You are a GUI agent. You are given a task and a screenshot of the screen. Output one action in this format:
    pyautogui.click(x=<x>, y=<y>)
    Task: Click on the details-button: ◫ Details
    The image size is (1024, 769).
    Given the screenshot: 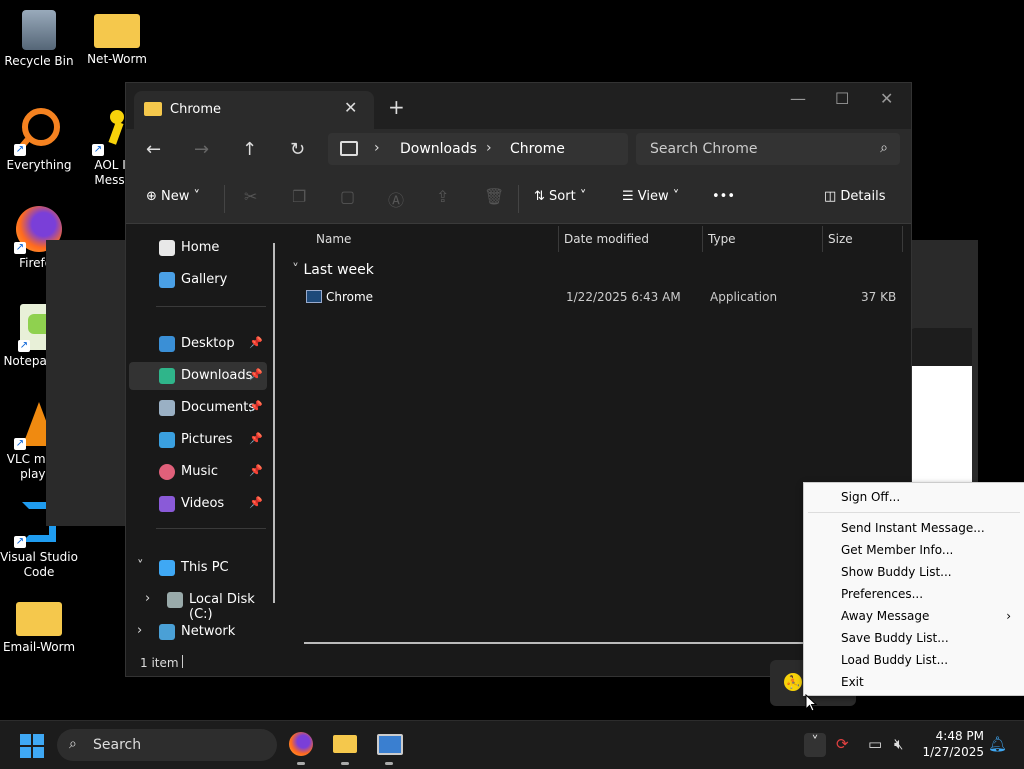 What is the action you would take?
    pyautogui.click(x=855, y=196)
    